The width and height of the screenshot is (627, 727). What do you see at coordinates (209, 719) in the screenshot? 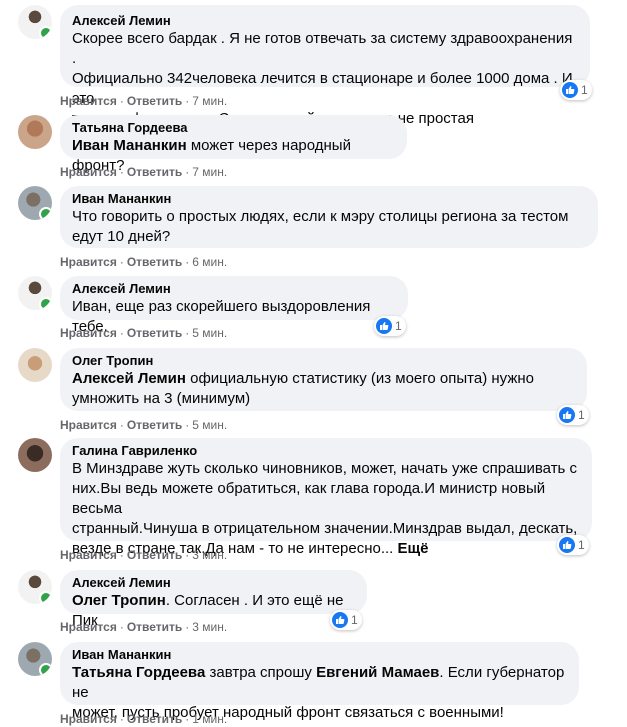
I see `comment-time: 1 мин.` at bounding box center [209, 719].